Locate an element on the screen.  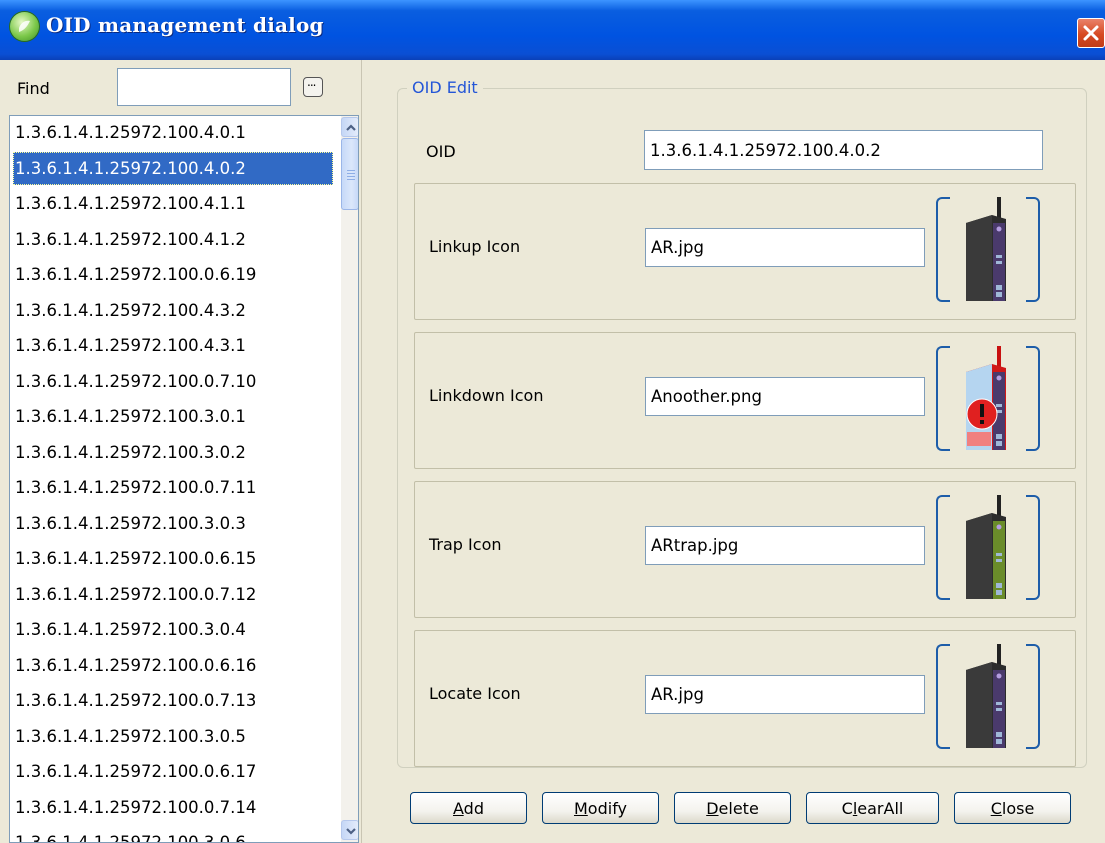
oid-list-item: 1.3.6.1.4.1.25972.100.3.0.3 is located at coordinates (173, 523).